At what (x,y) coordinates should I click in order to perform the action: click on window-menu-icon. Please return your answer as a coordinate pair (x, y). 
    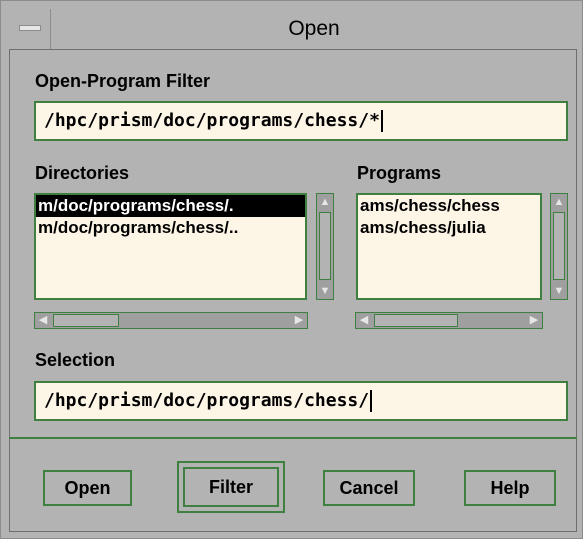
    Looking at the image, I should click on (30, 28).